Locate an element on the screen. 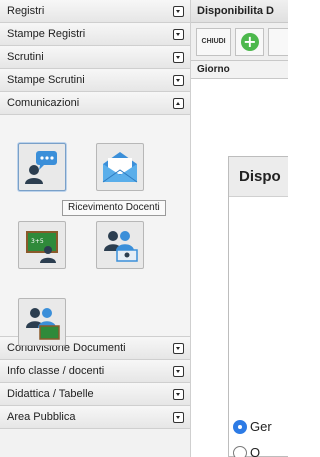  chat-user-icon is located at coordinates (41, 167).